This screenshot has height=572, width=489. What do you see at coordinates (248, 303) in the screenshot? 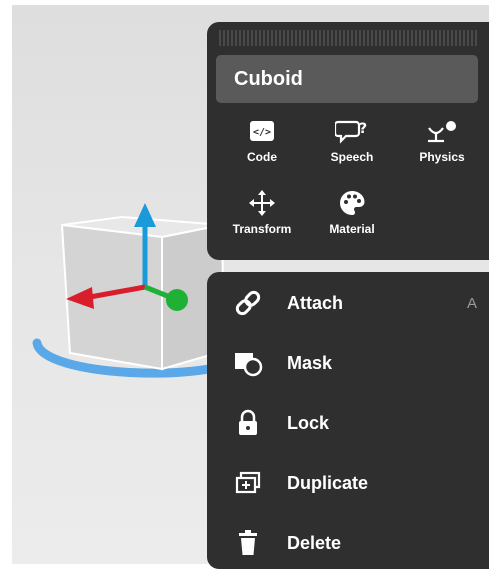
I see `link-icon` at bounding box center [248, 303].